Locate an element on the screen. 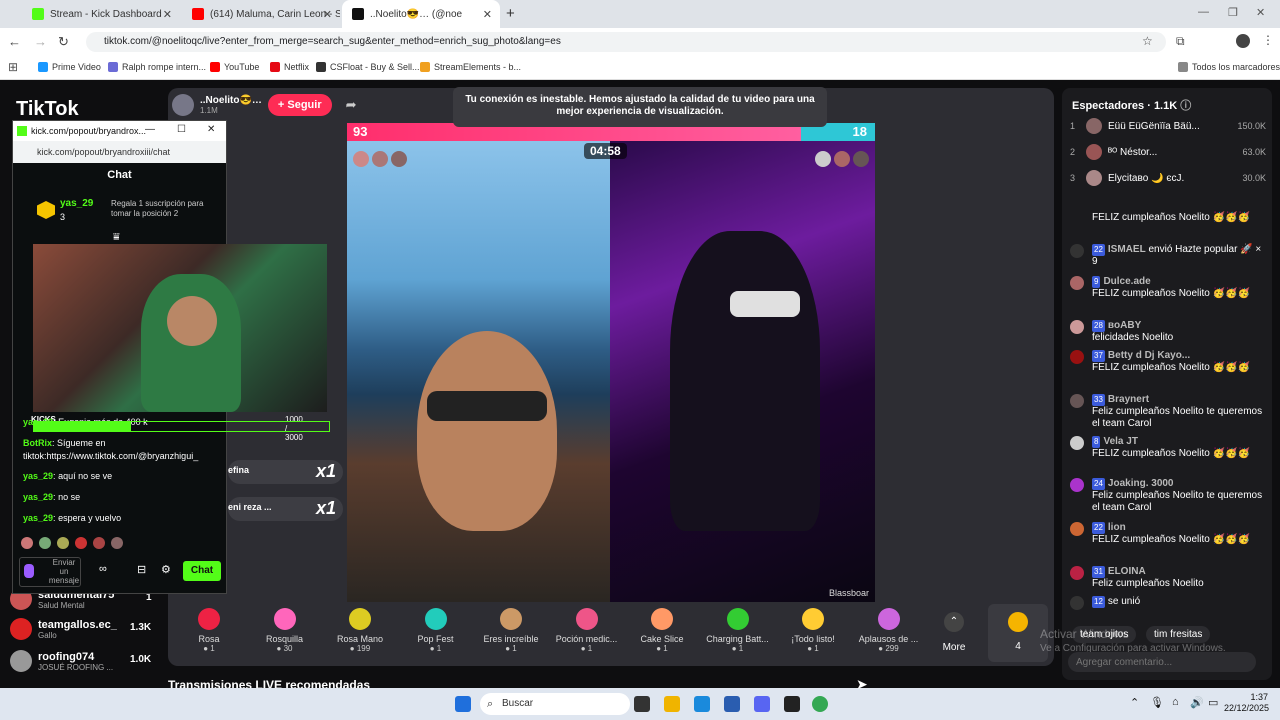  host-avatar is located at coordinates (183, 105).